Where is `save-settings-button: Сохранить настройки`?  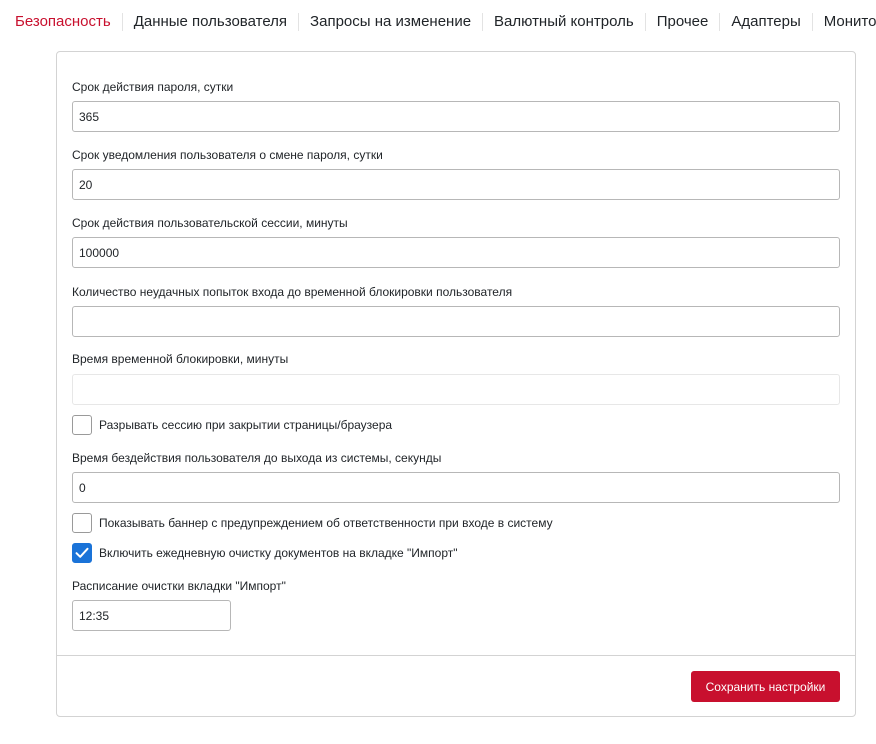
save-settings-button: Сохранить настройки is located at coordinates (765, 686).